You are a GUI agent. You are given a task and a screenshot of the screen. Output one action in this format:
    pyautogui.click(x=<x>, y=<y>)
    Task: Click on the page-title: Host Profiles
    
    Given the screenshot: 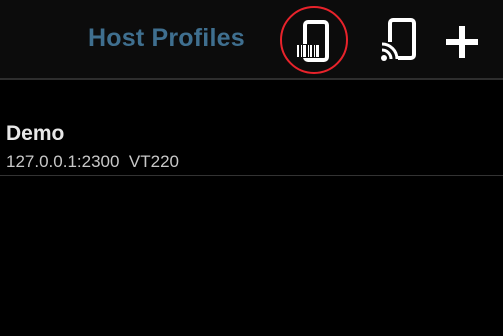 What is the action you would take?
    pyautogui.click(x=166, y=38)
    